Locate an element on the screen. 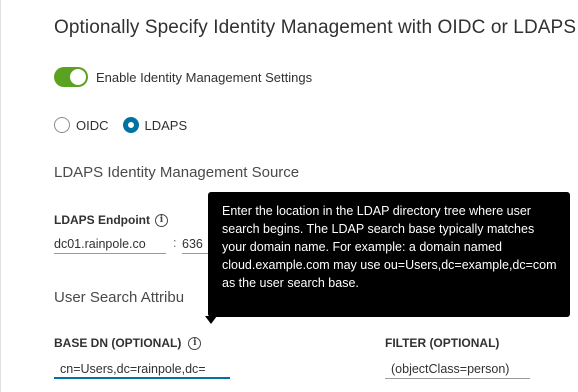 Image resolution: width=578 pixels, height=392 pixels. base-dn-input: cn=Users,dc=rainpole,dc= is located at coordinates (142, 369).